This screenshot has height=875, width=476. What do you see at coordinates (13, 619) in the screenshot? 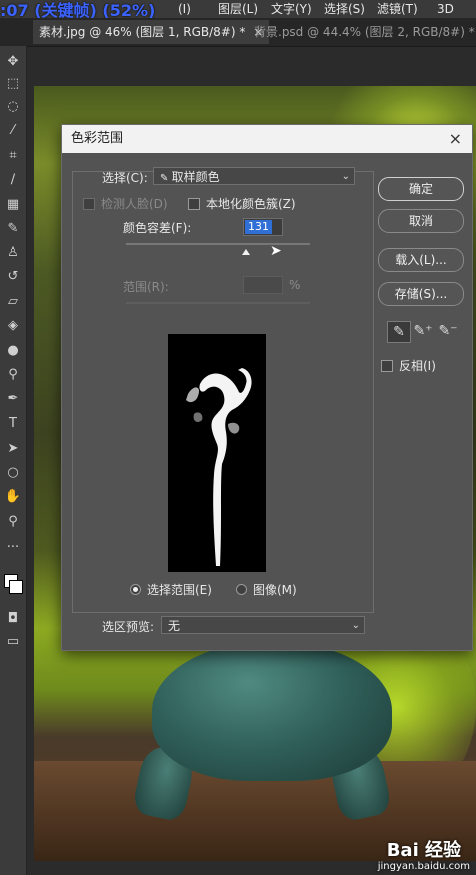
I see `quick-mask-icon: ◘` at bounding box center [13, 619].